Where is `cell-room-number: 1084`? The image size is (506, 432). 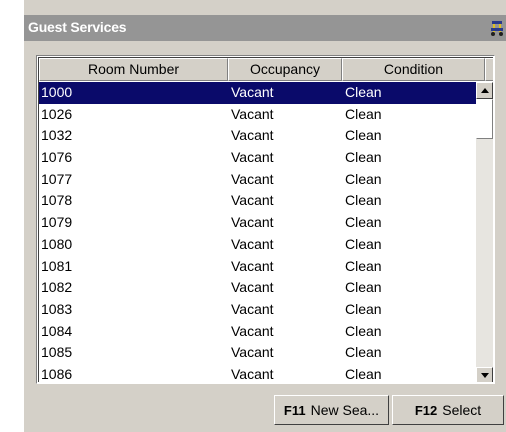 cell-room-number: 1084 is located at coordinates (57, 330).